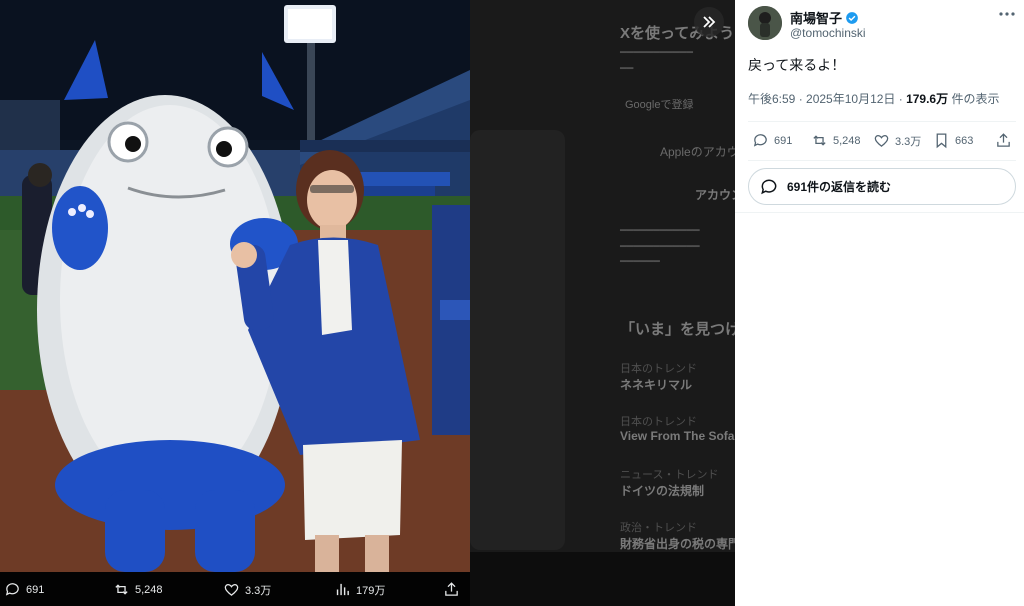 Image resolution: width=1024 pixels, height=606 pixels. I want to click on more-options-icon, so click(1007, 14).